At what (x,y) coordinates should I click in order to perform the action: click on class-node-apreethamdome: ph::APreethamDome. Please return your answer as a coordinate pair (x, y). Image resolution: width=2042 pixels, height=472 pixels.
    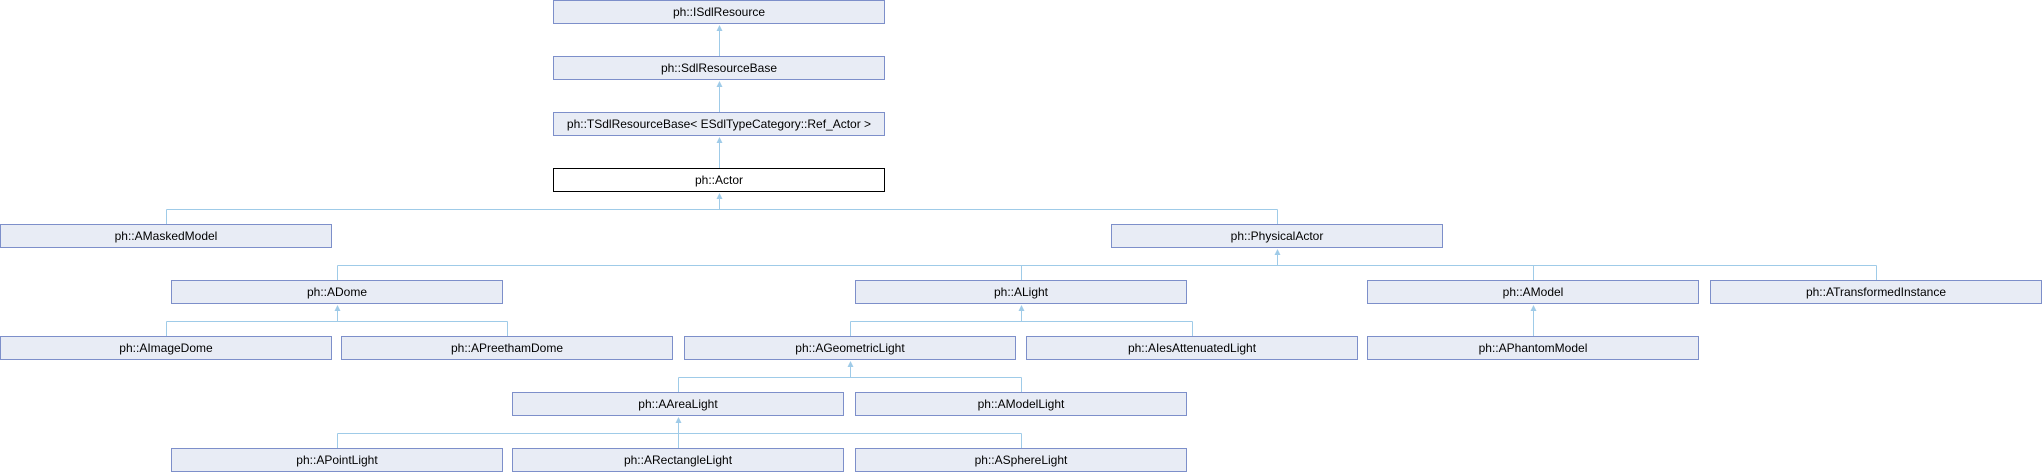
    Looking at the image, I should click on (507, 348).